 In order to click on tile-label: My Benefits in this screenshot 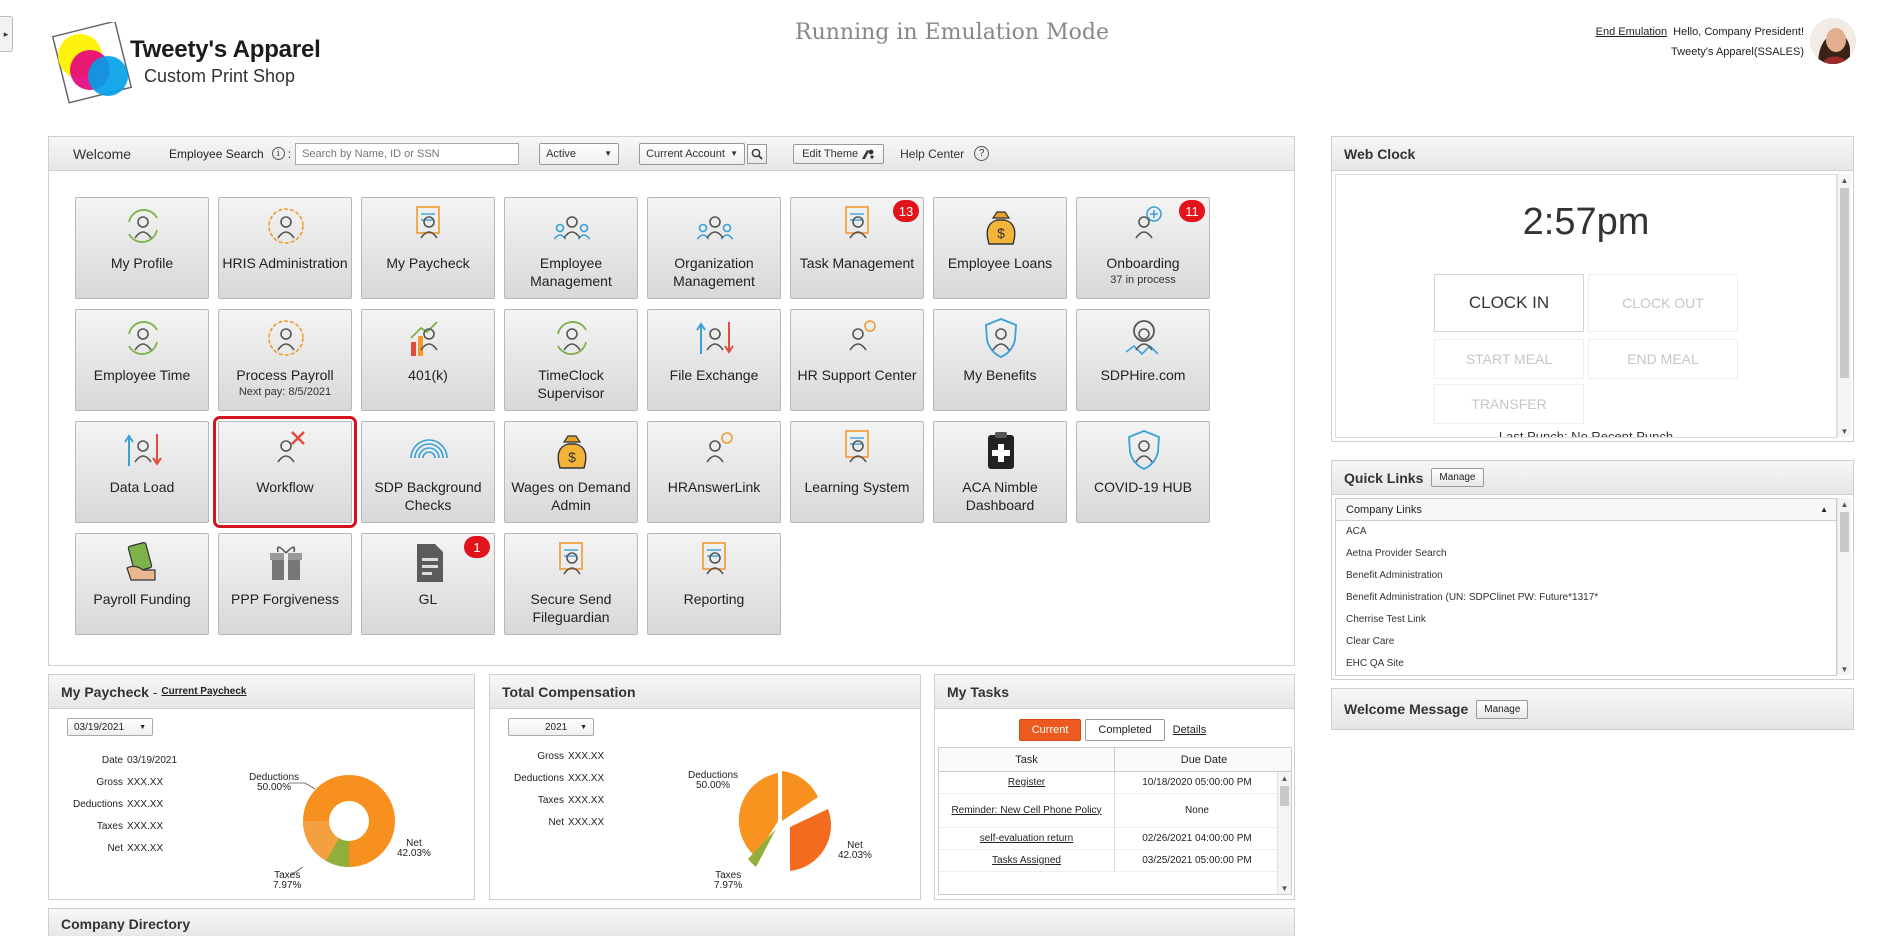, I will do `click(1000, 375)`.